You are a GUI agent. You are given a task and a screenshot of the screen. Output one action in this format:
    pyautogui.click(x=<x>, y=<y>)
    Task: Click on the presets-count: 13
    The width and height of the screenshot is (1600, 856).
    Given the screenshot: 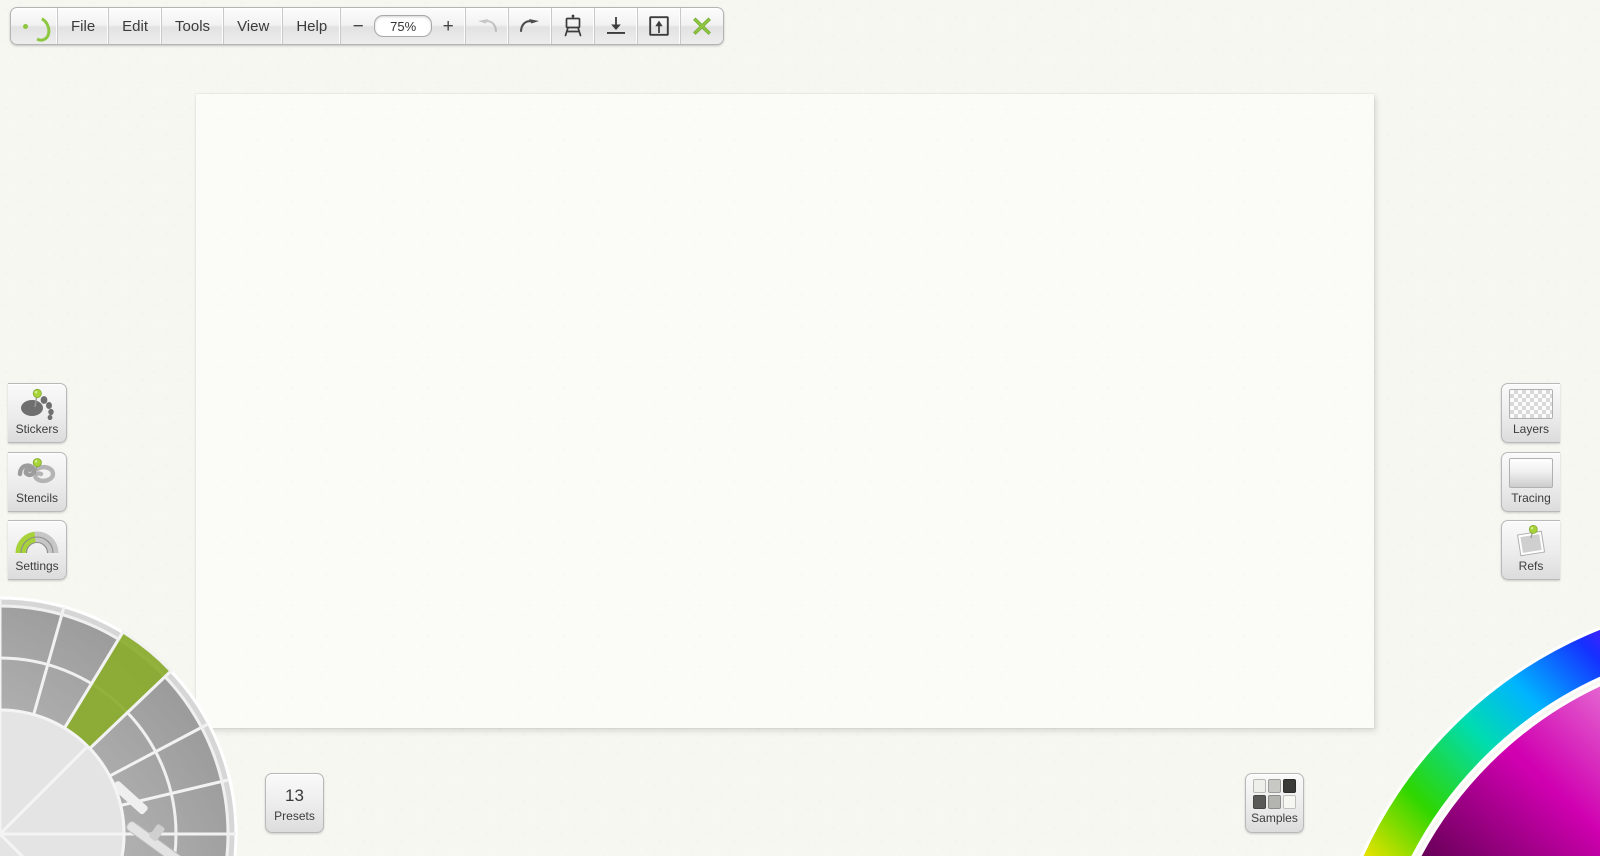 What is the action you would take?
    pyautogui.click(x=294, y=795)
    